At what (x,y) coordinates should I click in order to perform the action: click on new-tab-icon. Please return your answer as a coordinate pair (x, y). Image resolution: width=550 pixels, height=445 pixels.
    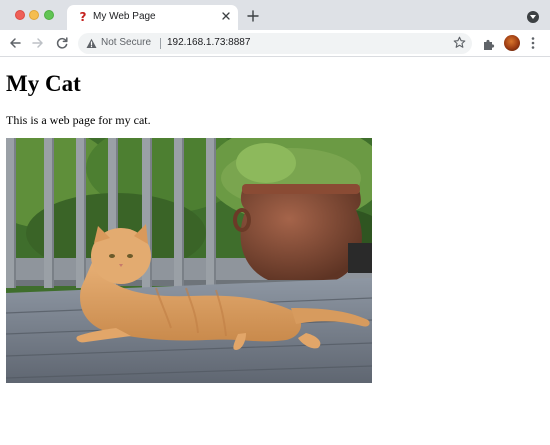
    Looking at the image, I should click on (253, 16).